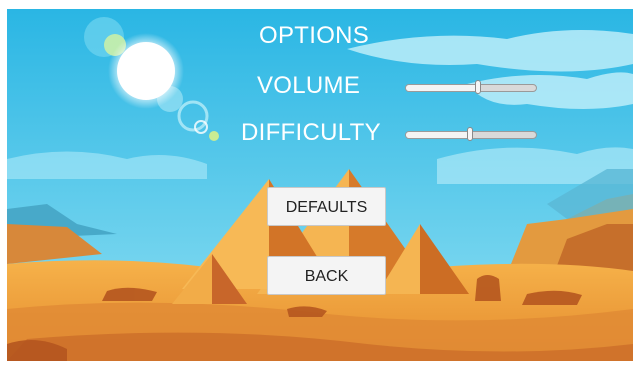 This screenshot has height=365, width=638. I want to click on difficulty-slider, so click(471, 134).